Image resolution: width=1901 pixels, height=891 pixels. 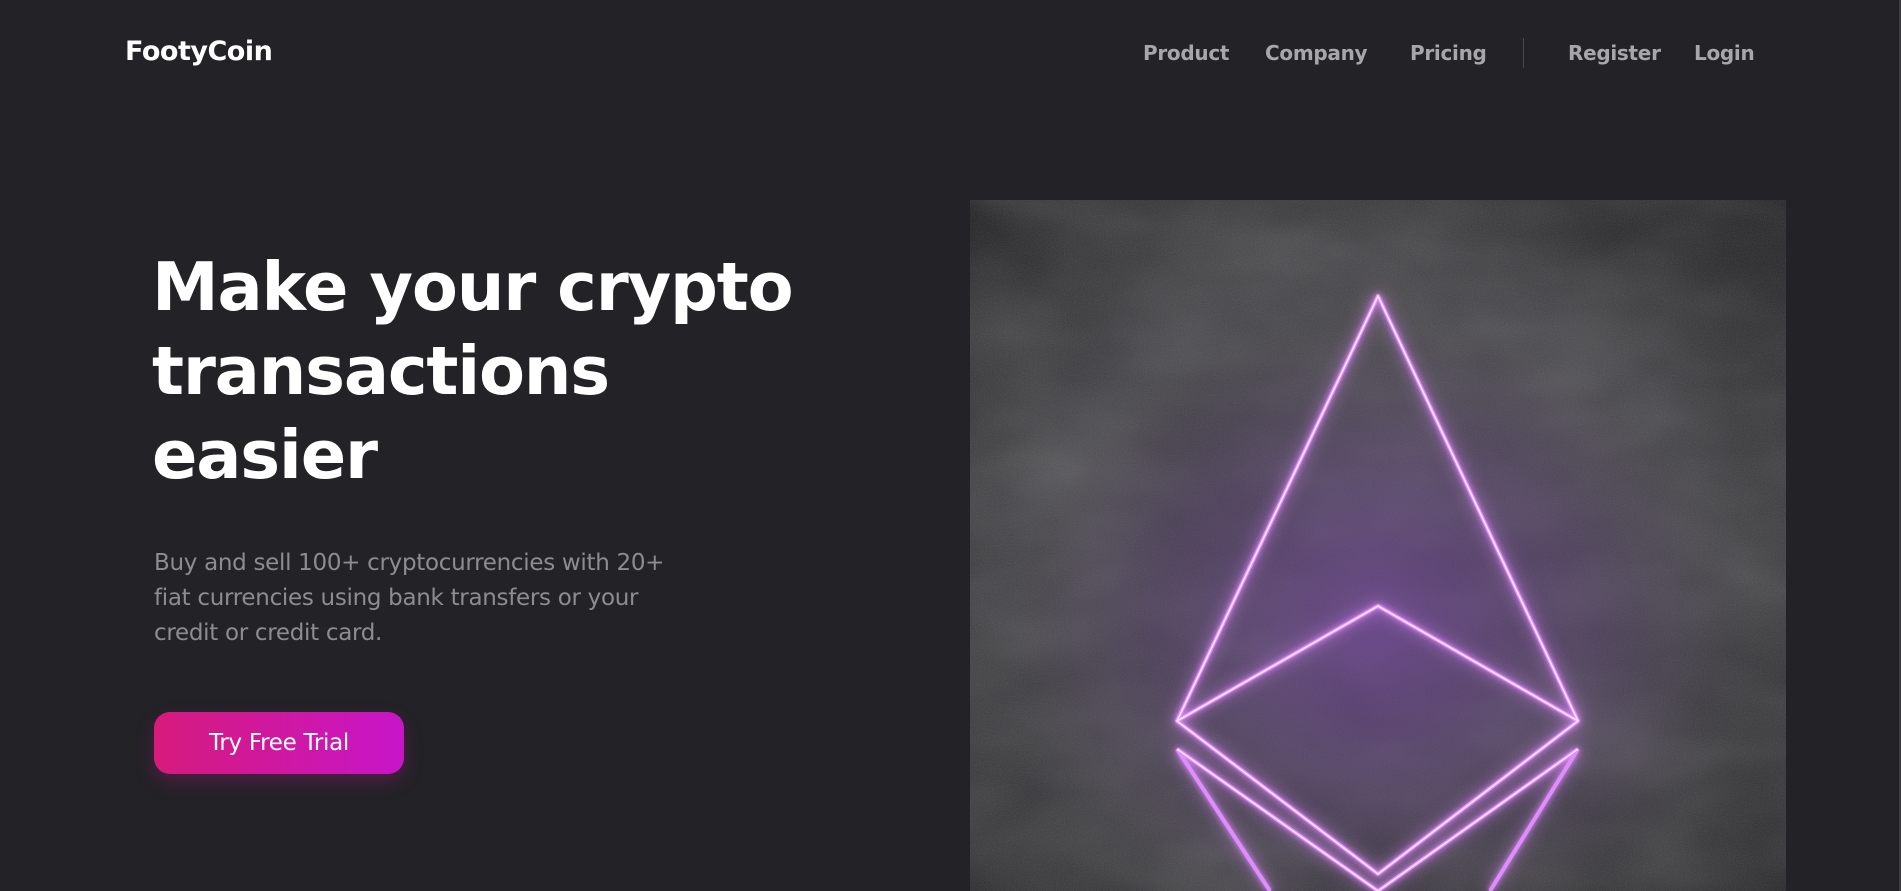 I want to click on nav-register: Register, so click(x=1614, y=53).